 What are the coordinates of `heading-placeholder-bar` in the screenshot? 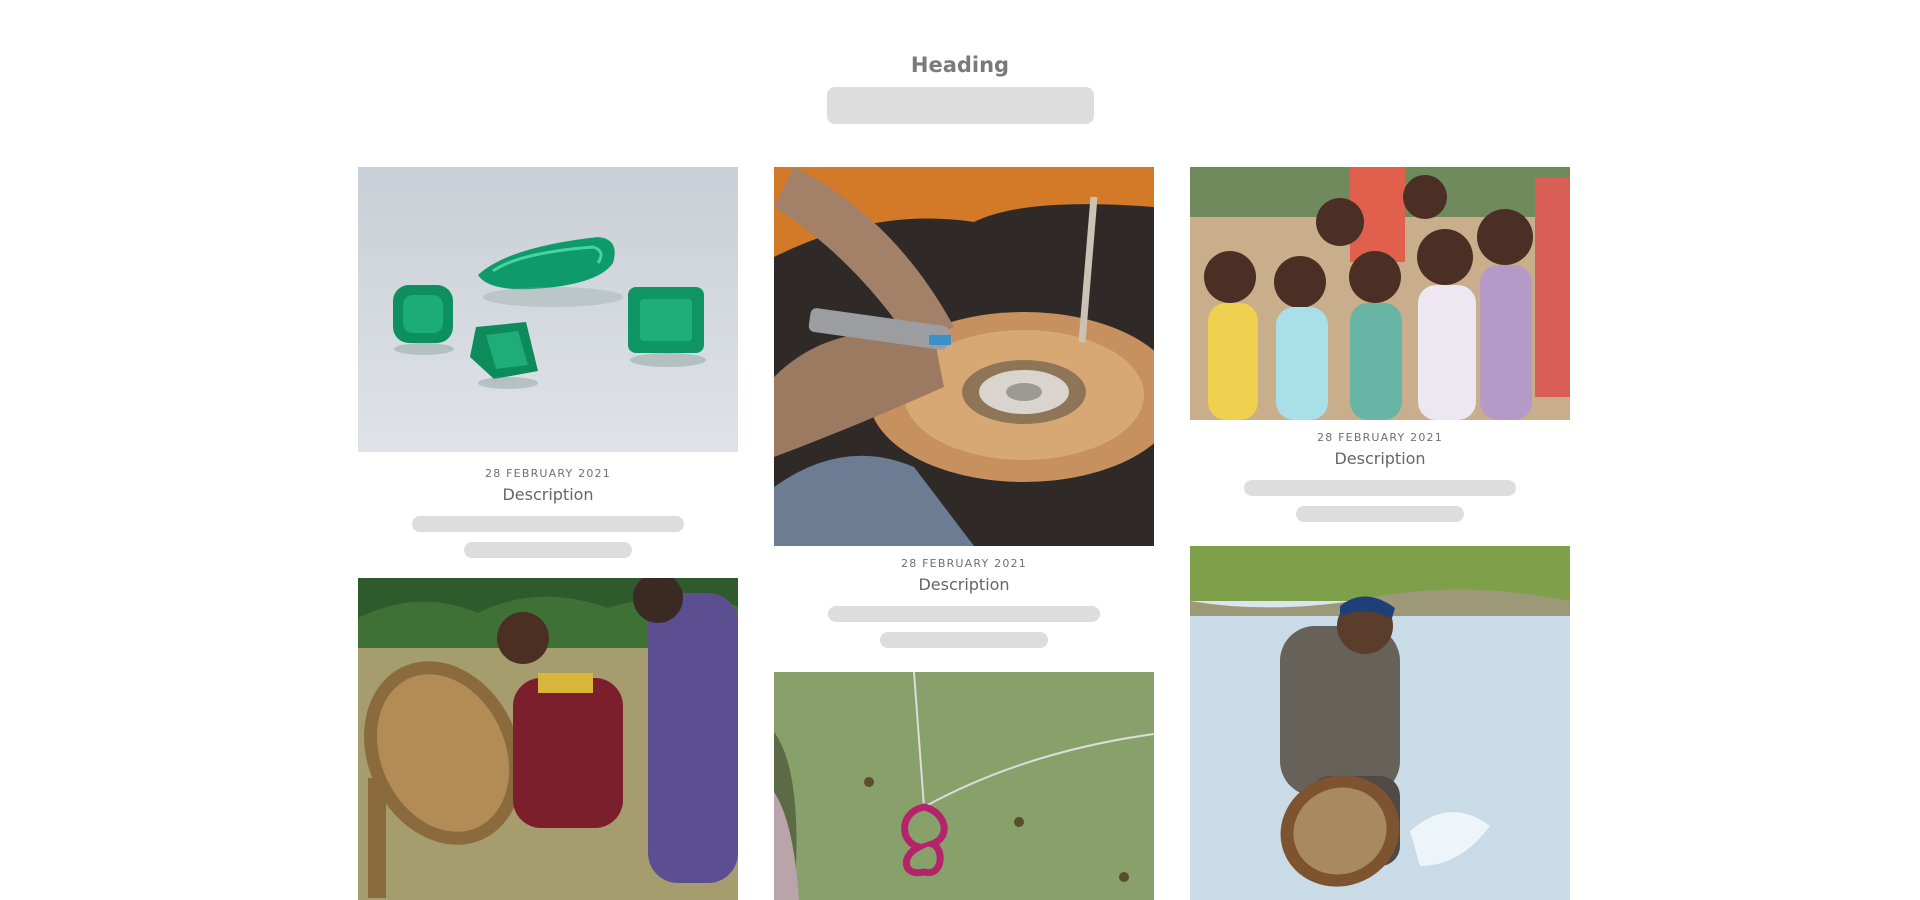 It's located at (960, 105).